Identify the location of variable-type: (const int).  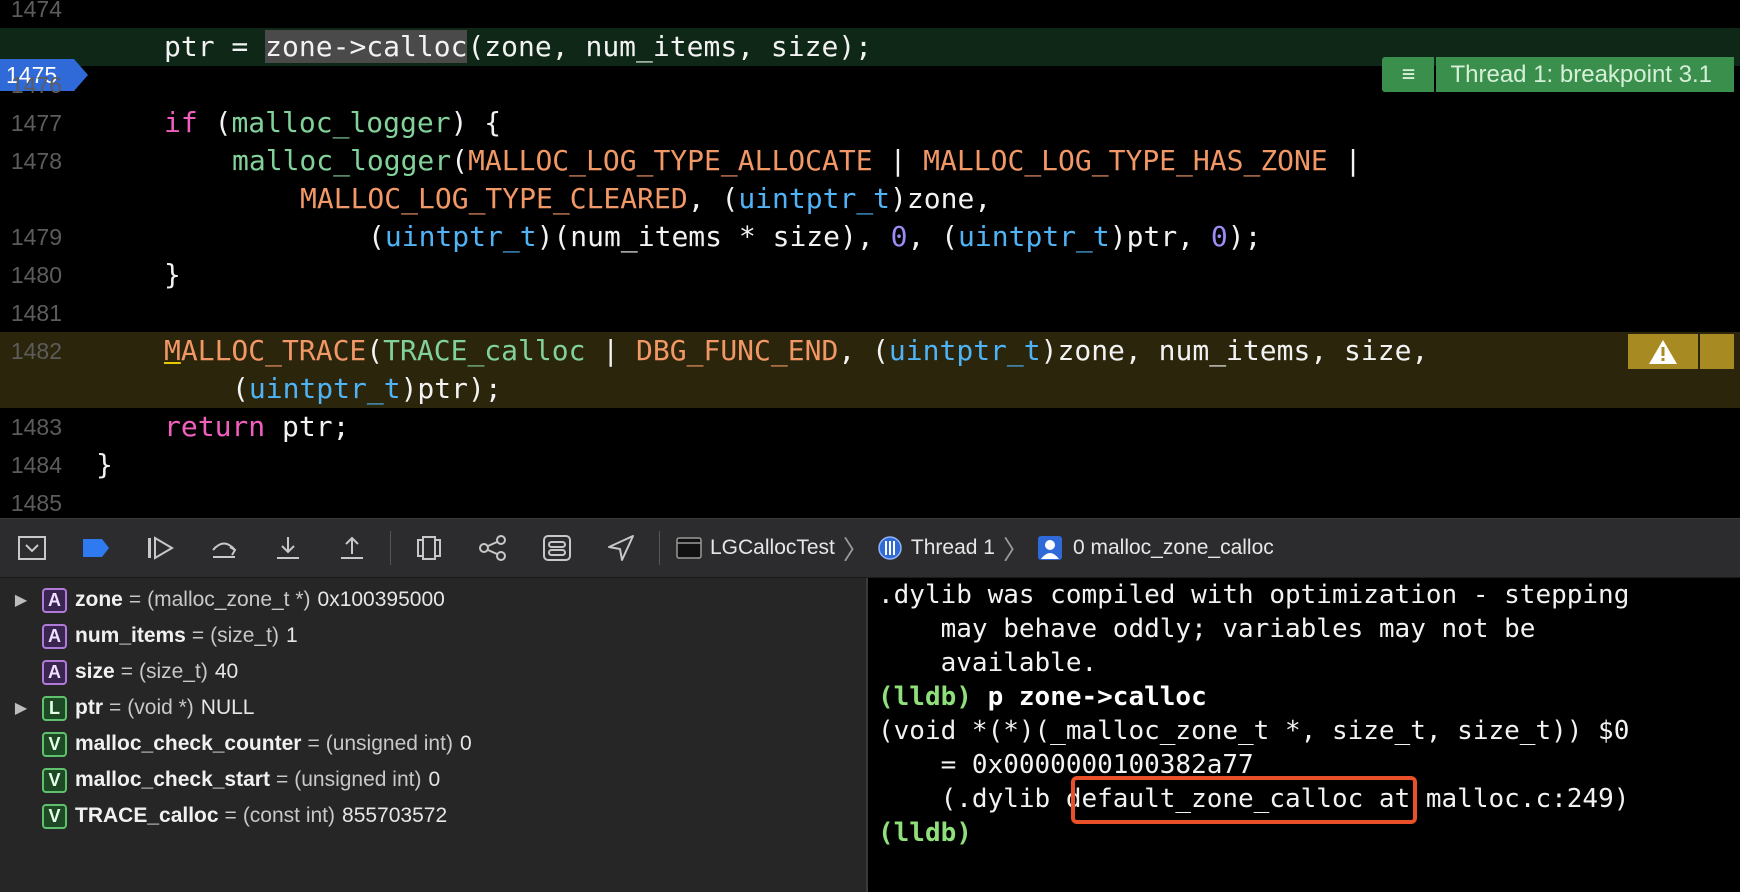
(289, 815).